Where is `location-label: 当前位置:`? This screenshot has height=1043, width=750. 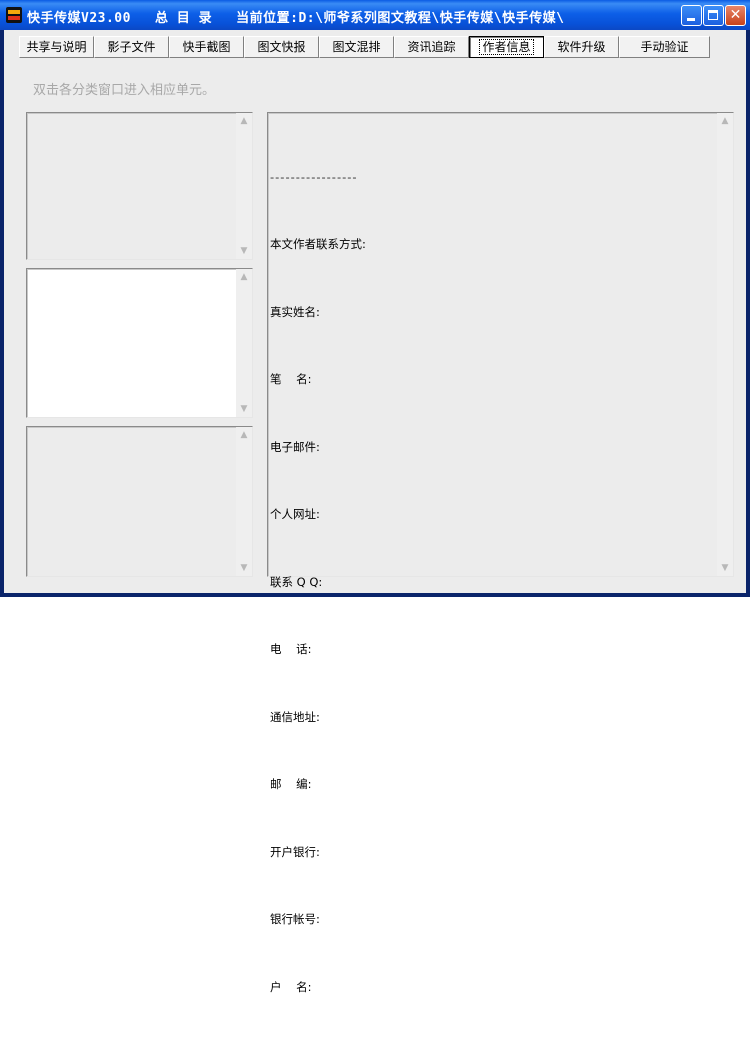 location-label: 当前位置: is located at coordinates (267, 18).